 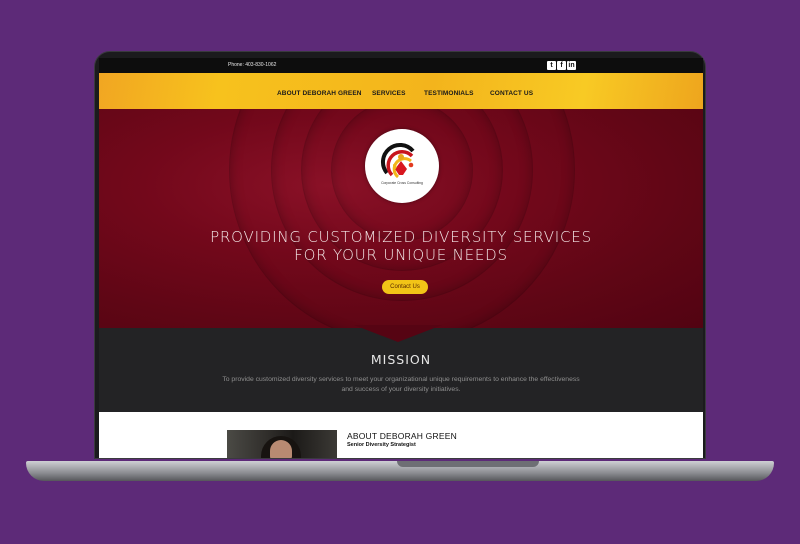 What do you see at coordinates (282, 444) in the screenshot?
I see `deborah-photo` at bounding box center [282, 444].